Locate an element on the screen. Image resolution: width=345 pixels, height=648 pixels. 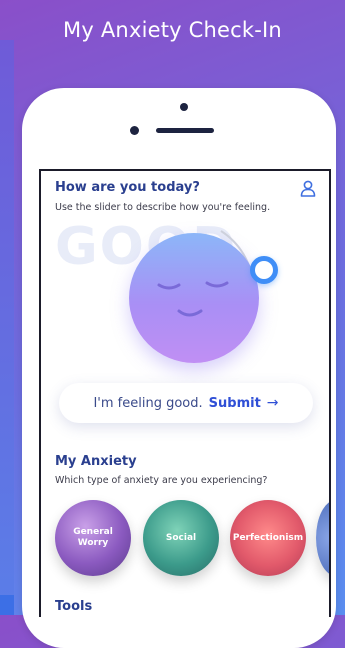
greeting-title: How are you today? is located at coordinates (127, 187).